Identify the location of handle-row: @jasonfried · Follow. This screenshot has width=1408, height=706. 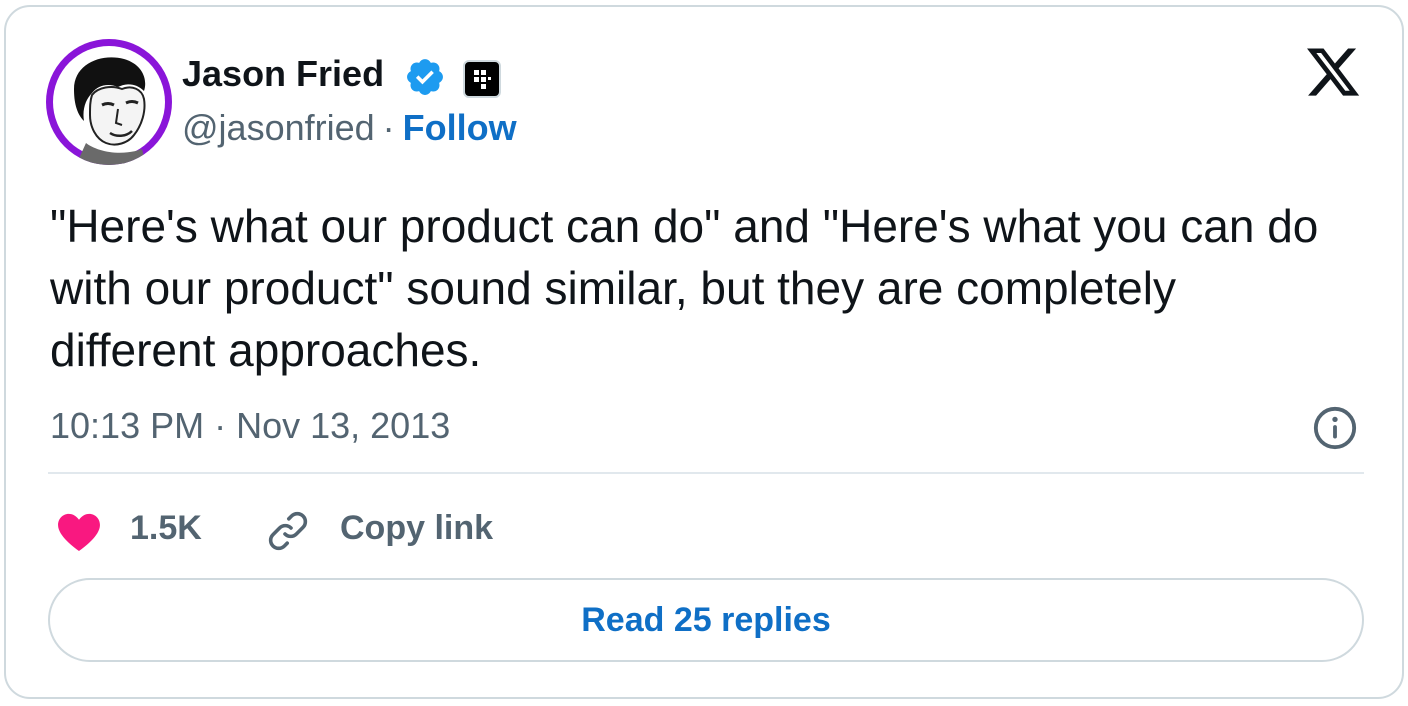
(349, 128).